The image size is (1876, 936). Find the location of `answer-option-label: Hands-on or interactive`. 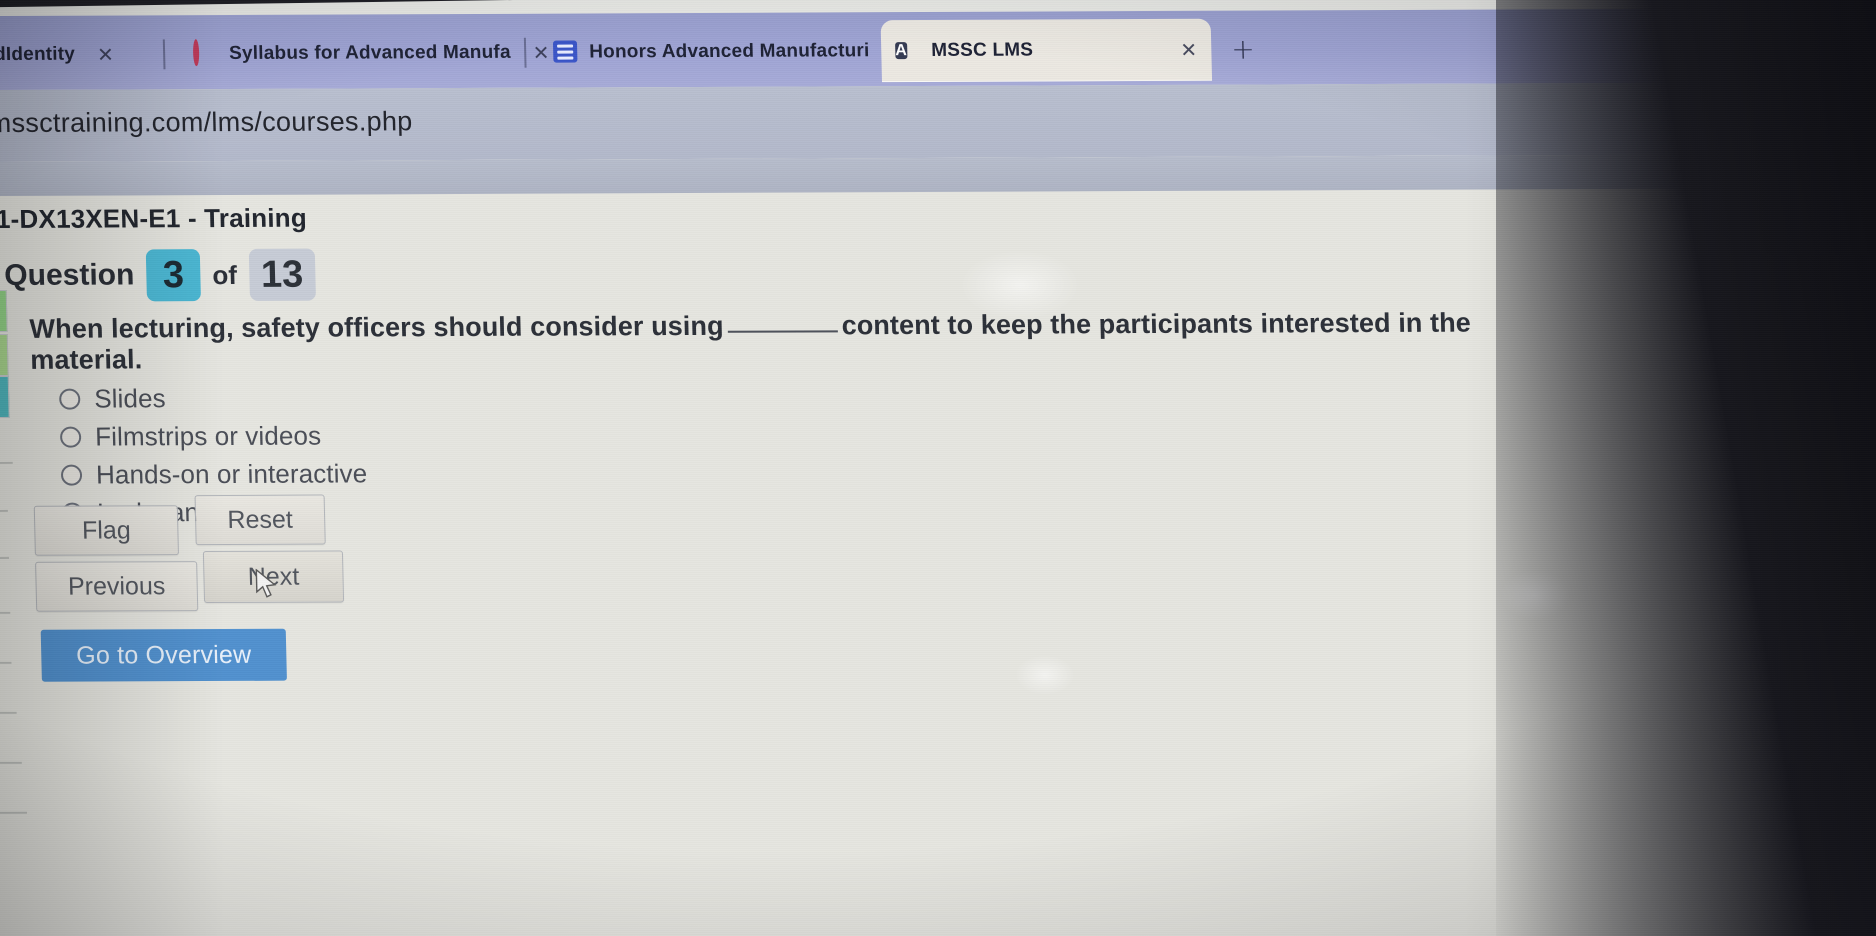

answer-option-label: Hands-on or interactive is located at coordinates (231, 474).